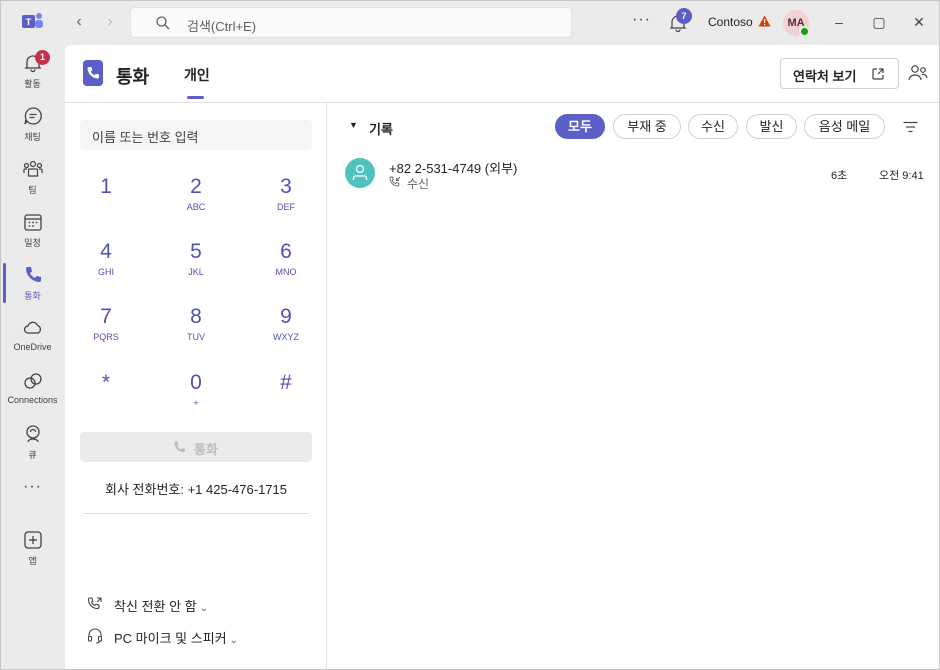  What do you see at coordinates (196, 207) in the screenshot?
I see `key-letters: ABC` at bounding box center [196, 207].